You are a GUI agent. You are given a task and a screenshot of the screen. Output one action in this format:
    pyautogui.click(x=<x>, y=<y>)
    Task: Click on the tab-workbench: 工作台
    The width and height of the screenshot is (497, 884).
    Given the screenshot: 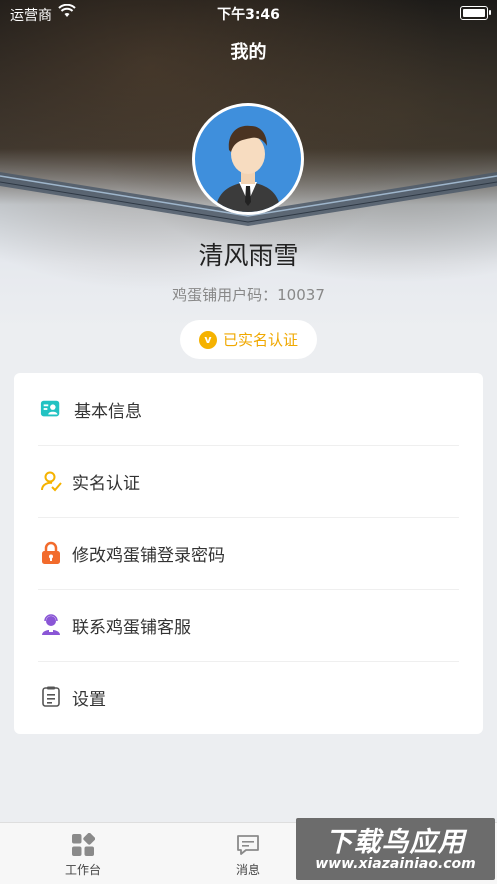 What is the action you would take?
    pyautogui.click(x=83, y=853)
    